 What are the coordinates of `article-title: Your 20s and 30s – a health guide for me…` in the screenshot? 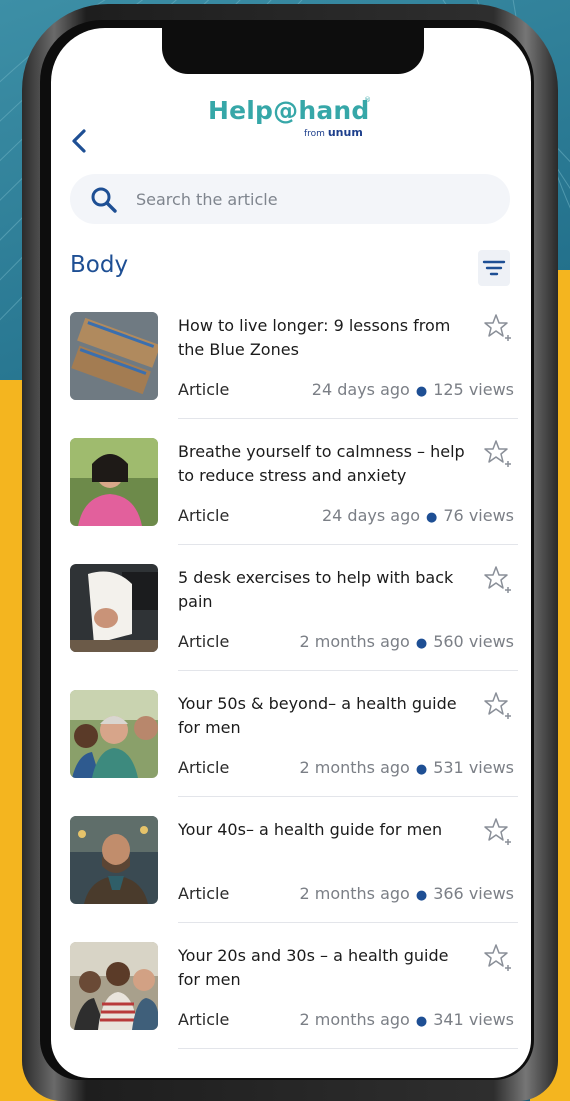 It's located at (326, 968).